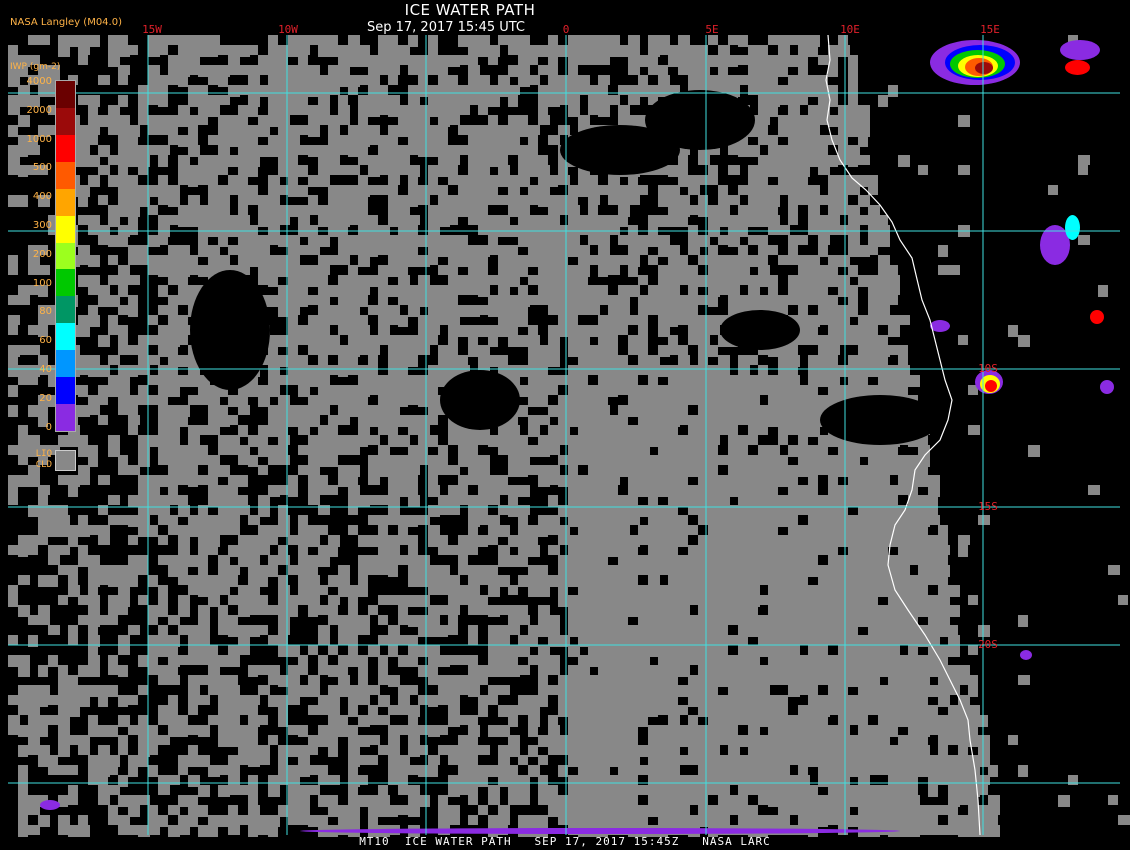 This screenshot has width=1130, height=850. Describe the element at coordinates (42, 168) in the screenshot. I see `legend-tick-label: 500` at that location.